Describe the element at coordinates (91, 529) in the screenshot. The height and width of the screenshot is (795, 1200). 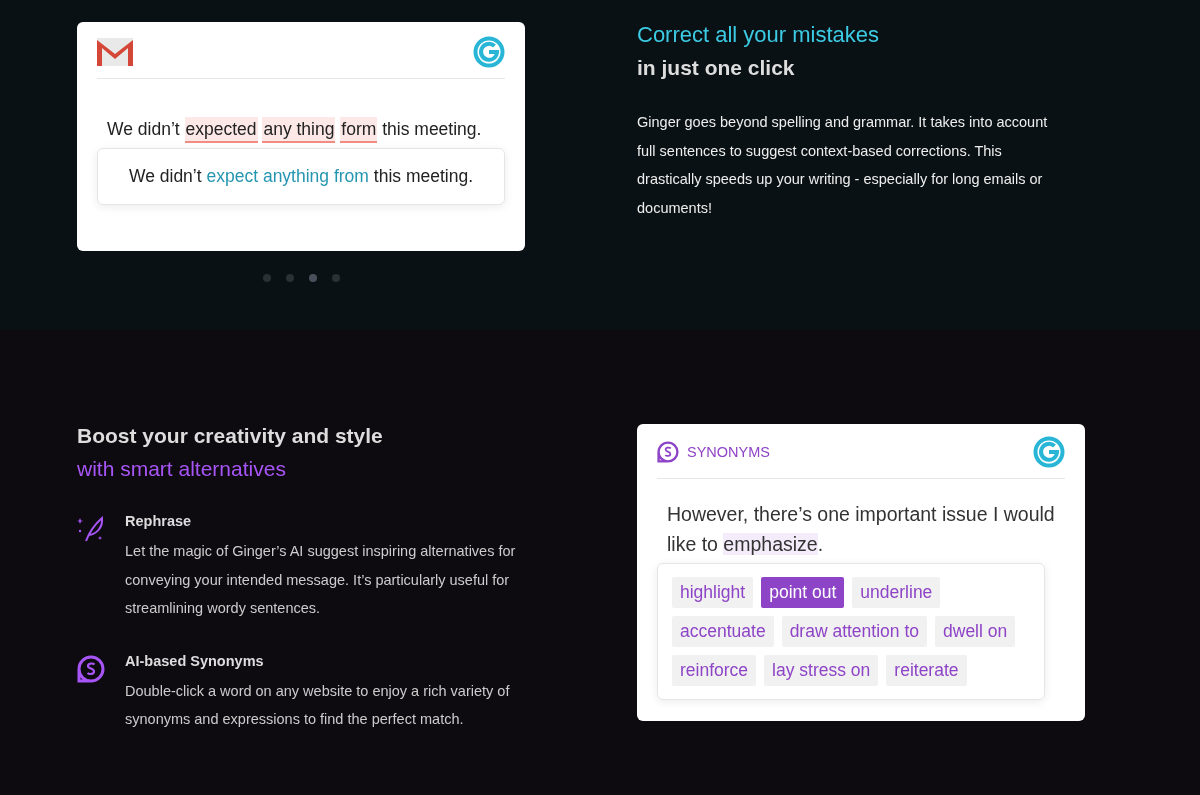
I see `feather-icon` at that location.